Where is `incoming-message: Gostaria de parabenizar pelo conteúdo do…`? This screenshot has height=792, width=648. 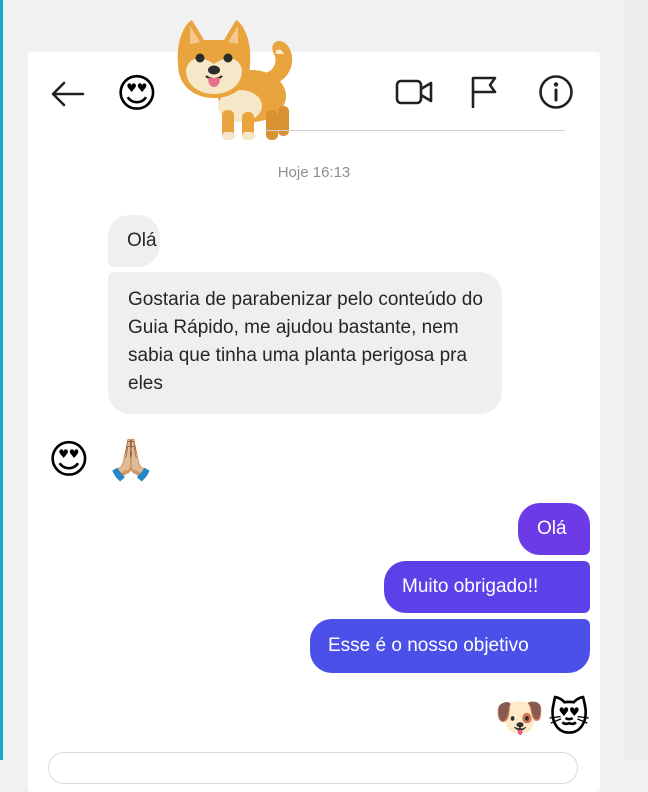 incoming-message: Gostaria de parabenizar pelo conteúdo do… is located at coordinates (305, 343).